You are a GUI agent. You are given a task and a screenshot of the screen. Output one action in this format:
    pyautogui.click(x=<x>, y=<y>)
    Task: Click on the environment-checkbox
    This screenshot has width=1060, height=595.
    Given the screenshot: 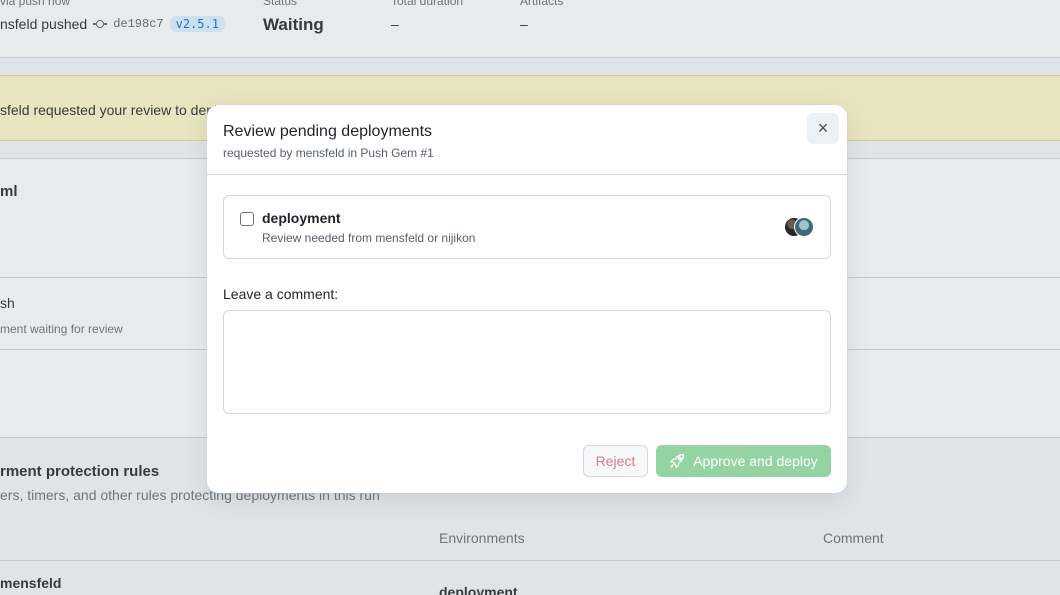 What is the action you would take?
    pyautogui.click(x=247, y=219)
    